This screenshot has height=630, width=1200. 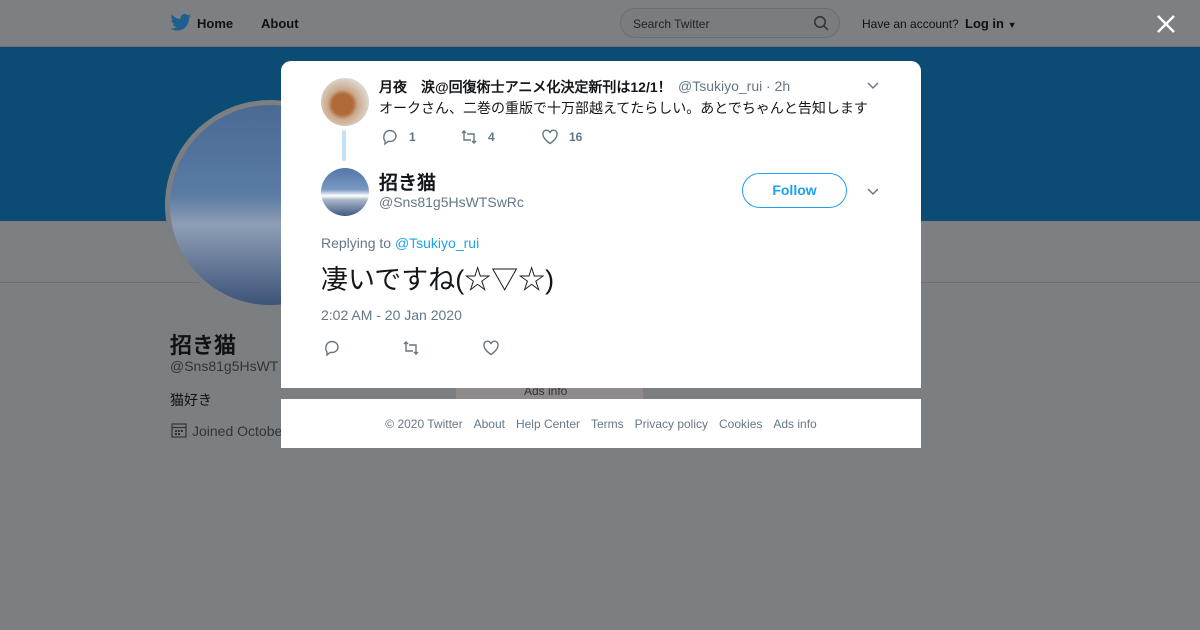 What do you see at coordinates (1166, 24) in the screenshot?
I see `close-icon` at bounding box center [1166, 24].